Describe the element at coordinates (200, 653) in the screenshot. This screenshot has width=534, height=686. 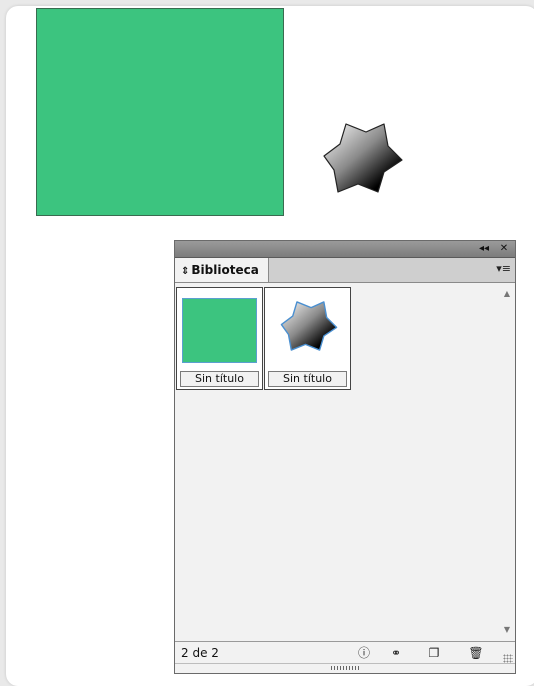
I see `item-count-status: 2 de 2` at that location.